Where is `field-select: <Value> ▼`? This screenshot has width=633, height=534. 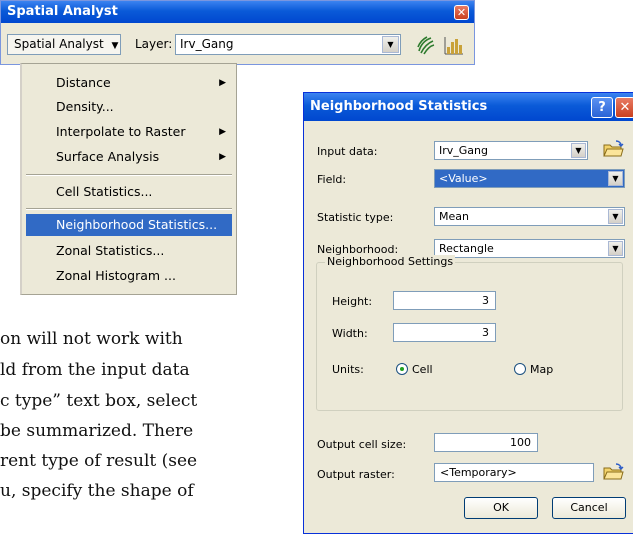 field-select: <Value> ▼ is located at coordinates (529, 178).